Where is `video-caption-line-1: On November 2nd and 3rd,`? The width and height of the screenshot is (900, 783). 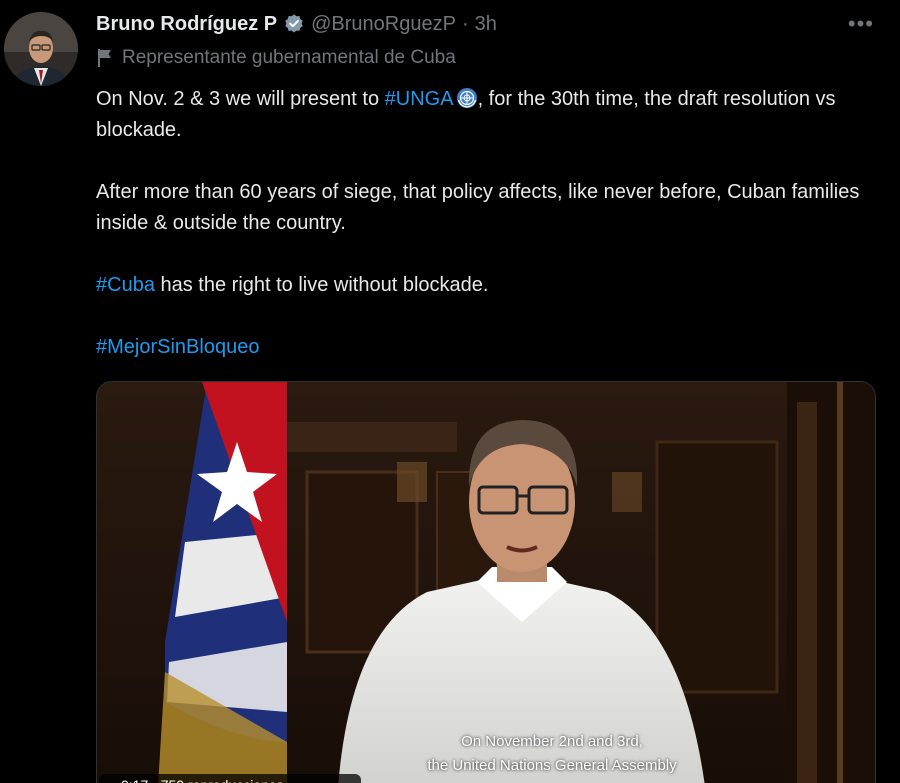
video-caption-line-1: On November 2nd and 3rd, is located at coordinates (552, 741).